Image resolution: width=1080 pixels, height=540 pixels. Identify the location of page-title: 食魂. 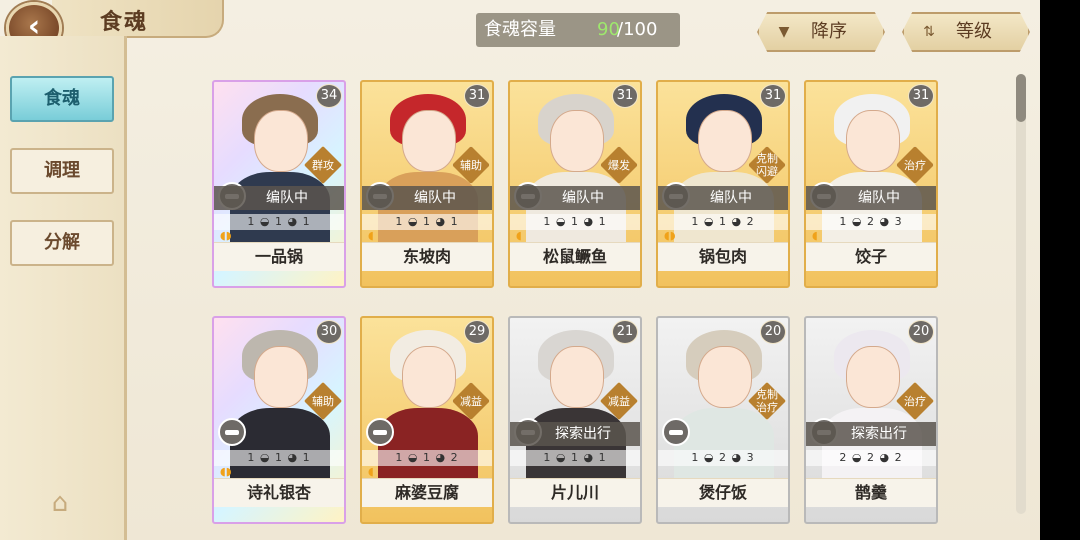
(124, 22).